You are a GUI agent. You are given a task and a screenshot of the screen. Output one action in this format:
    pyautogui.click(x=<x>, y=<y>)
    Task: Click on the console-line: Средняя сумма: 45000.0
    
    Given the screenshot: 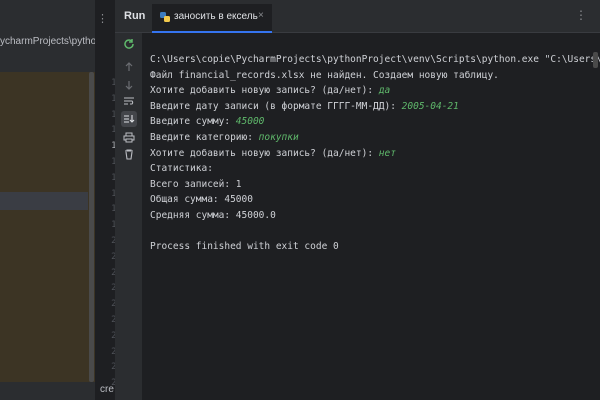 What is the action you would take?
    pyautogui.click(x=213, y=216)
    